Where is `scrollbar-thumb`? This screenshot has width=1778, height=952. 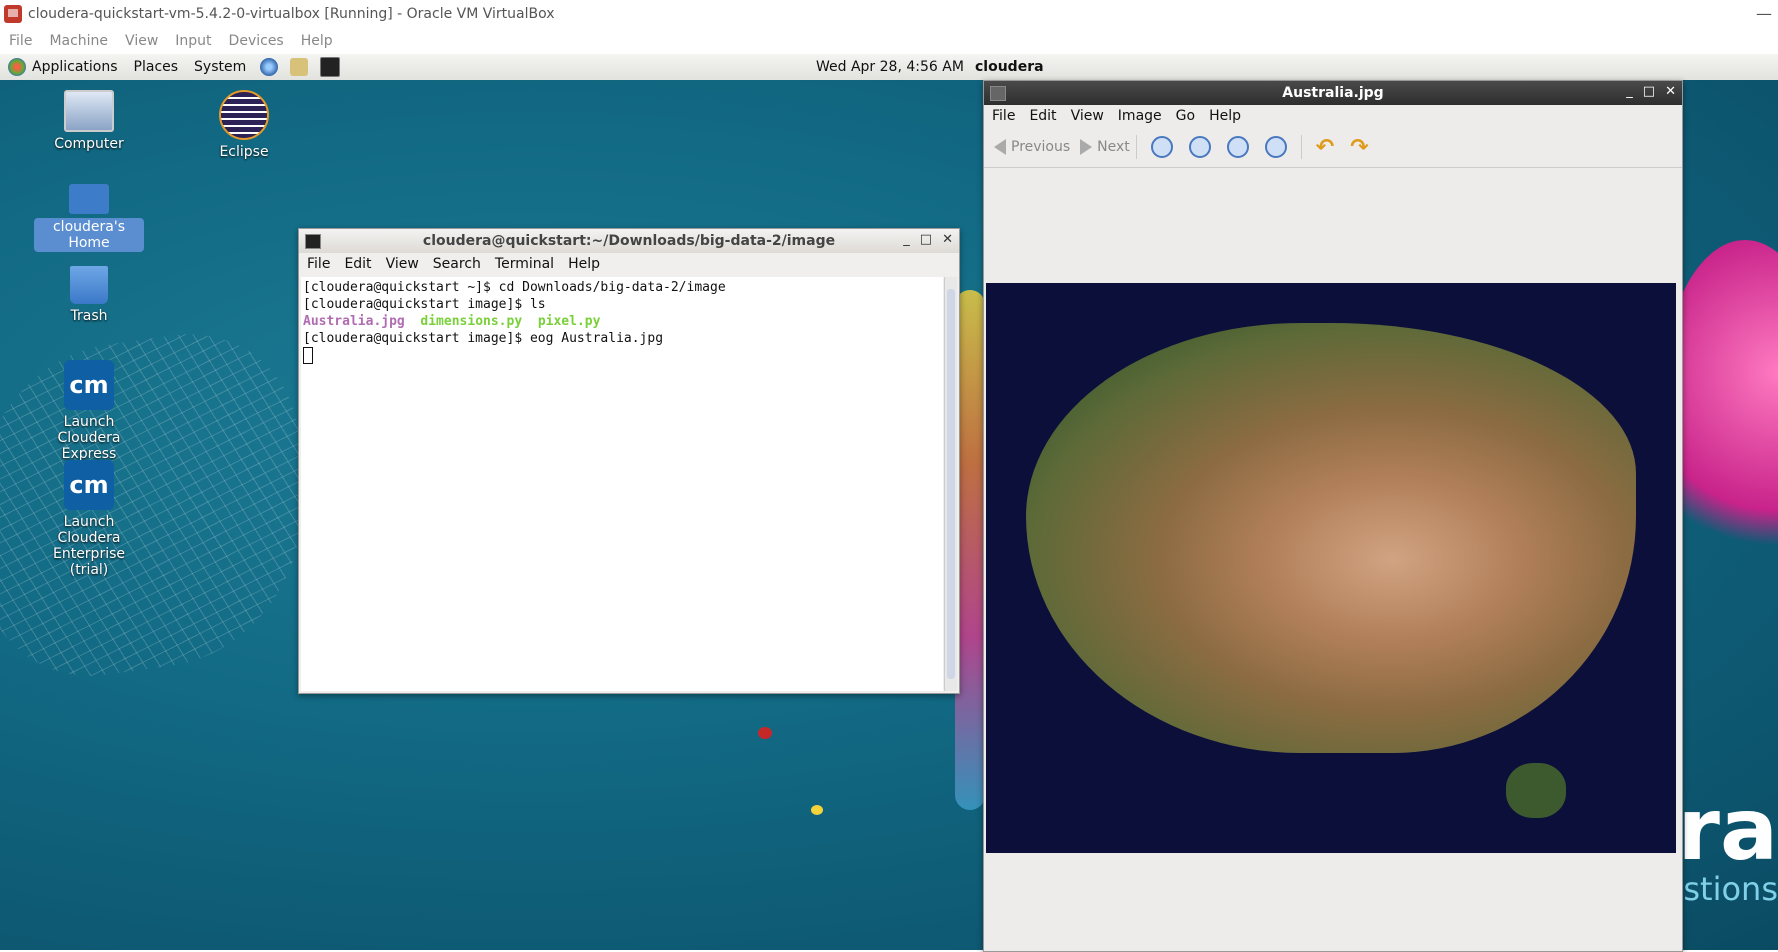
scrollbar-thumb is located at coordinates (951, 484).